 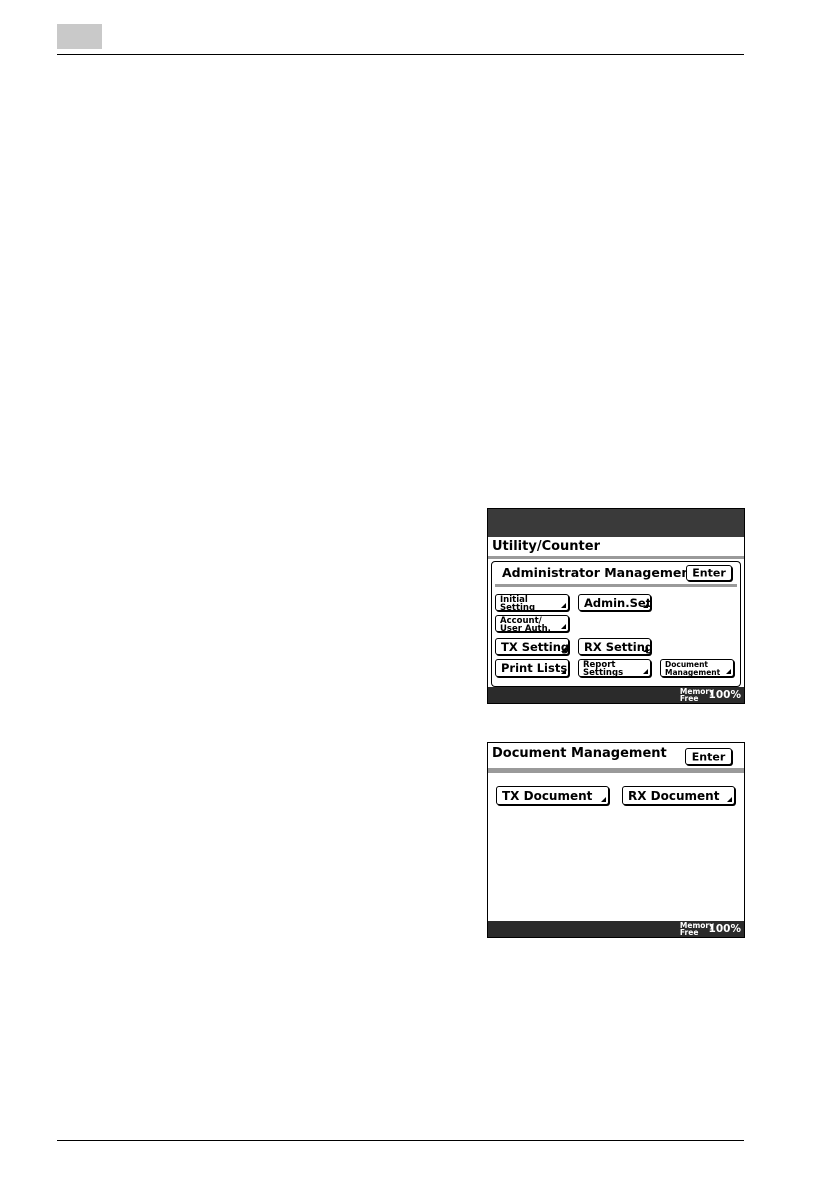 What do you see at coordinates (535, 646) in the screenshot?
I see `tx-settings-label: TX Settings` at bounding box center [535, 646].